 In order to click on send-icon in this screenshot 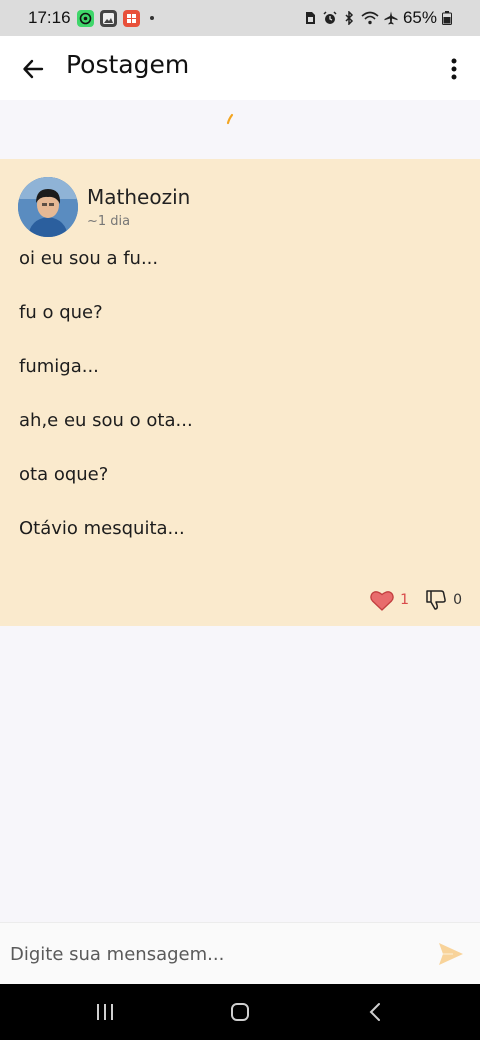, I will do `click(451, 954)`.